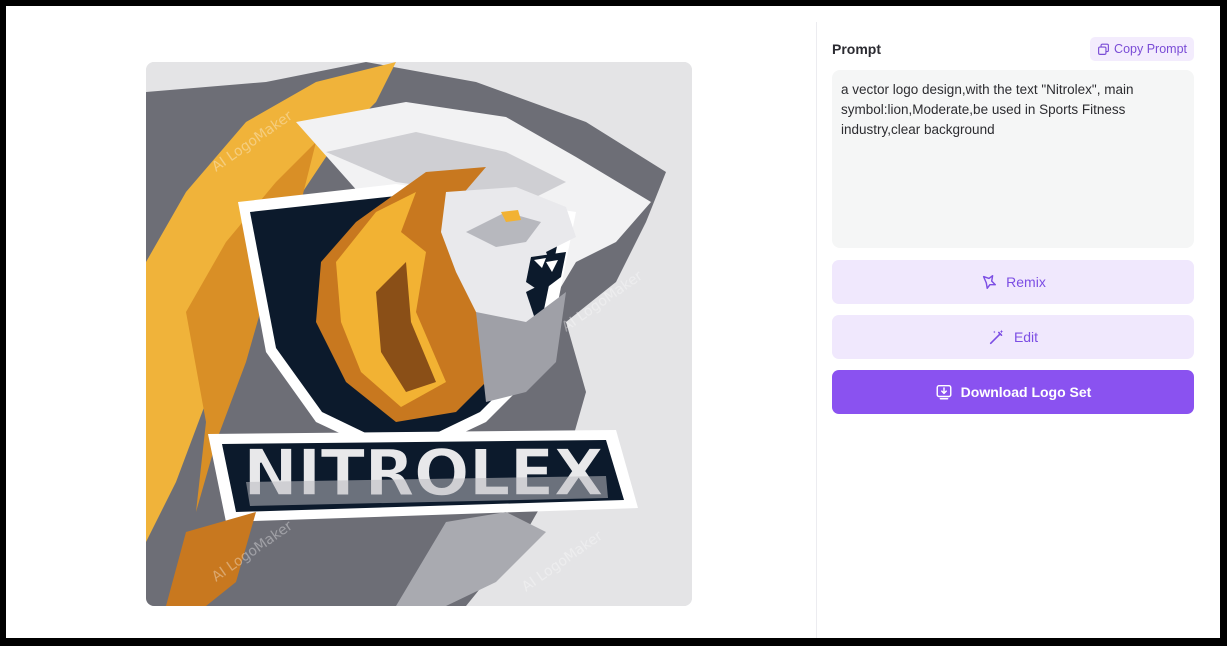 This screenshot has width=1227, height=646. I want to click on magic-wand-icon, so click(996, 337).